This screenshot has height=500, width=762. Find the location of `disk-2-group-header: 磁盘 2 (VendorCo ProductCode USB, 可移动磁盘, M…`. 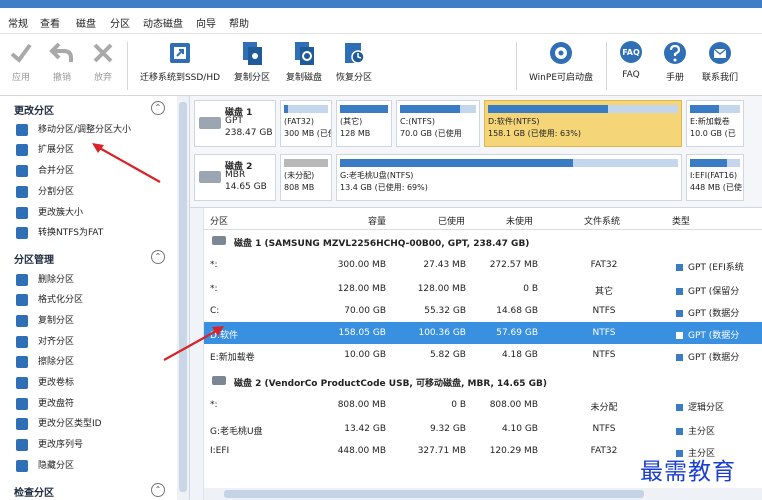

disk-2-group-header: 磁盘 2 (VendorCo ProductCode USB, 可移动磁盘, M… is located at coordinates (483, 381).